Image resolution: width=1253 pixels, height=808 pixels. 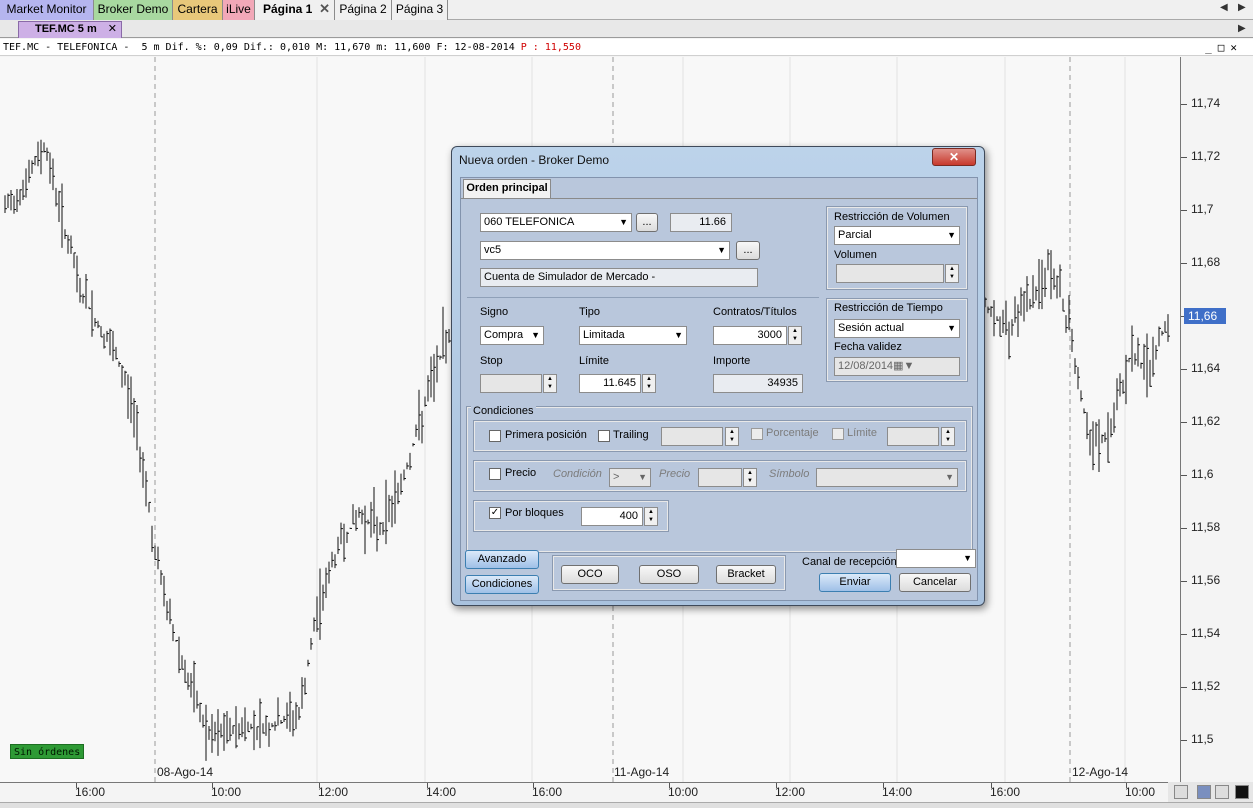 What do you see at coordinates (651, 516) in the screenshot?
I see `bloques-spinner: ▲ ▼` at bounding box center [651, 516].